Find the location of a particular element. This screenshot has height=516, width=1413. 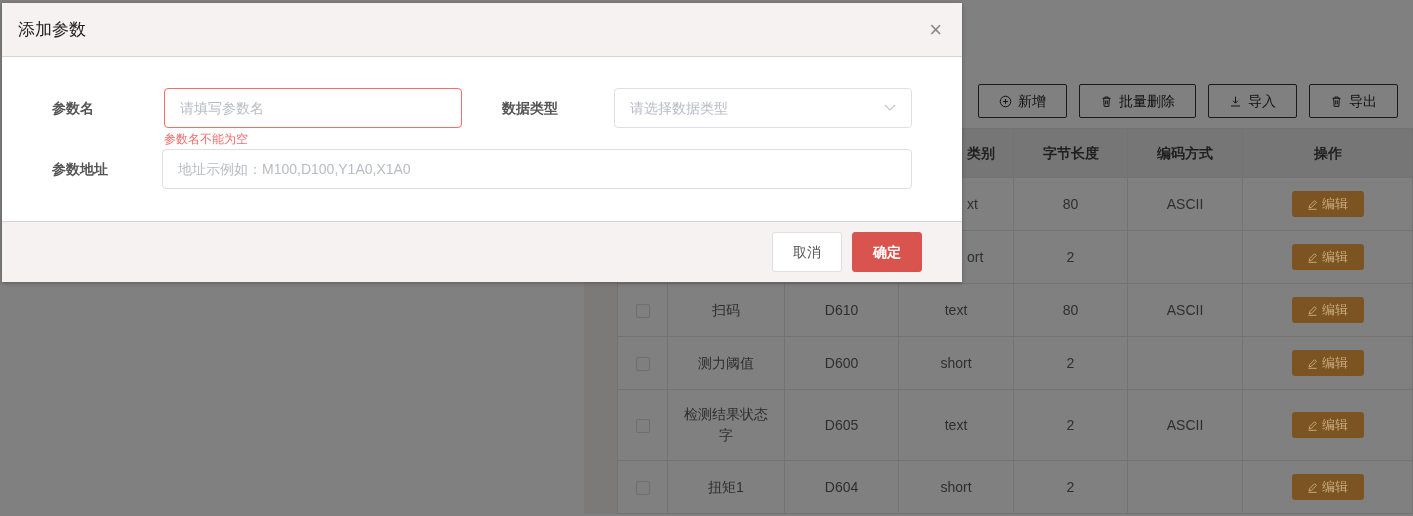

table-cell: 扭矩1 is located at coordinates (726, 487).